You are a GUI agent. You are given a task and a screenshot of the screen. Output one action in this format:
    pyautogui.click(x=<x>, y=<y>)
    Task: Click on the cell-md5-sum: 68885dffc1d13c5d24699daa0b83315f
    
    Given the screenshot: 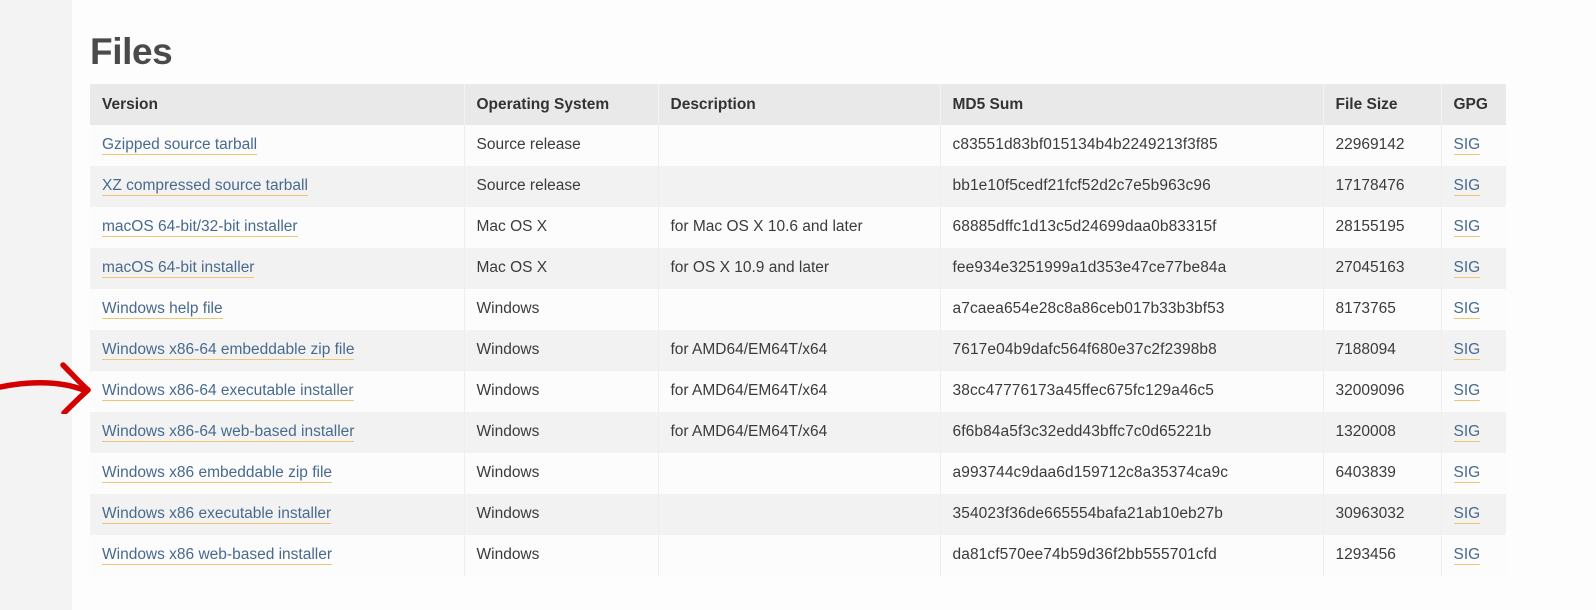 What is the action you would take?
    pyautogui.click(x=1132, y=227)
    